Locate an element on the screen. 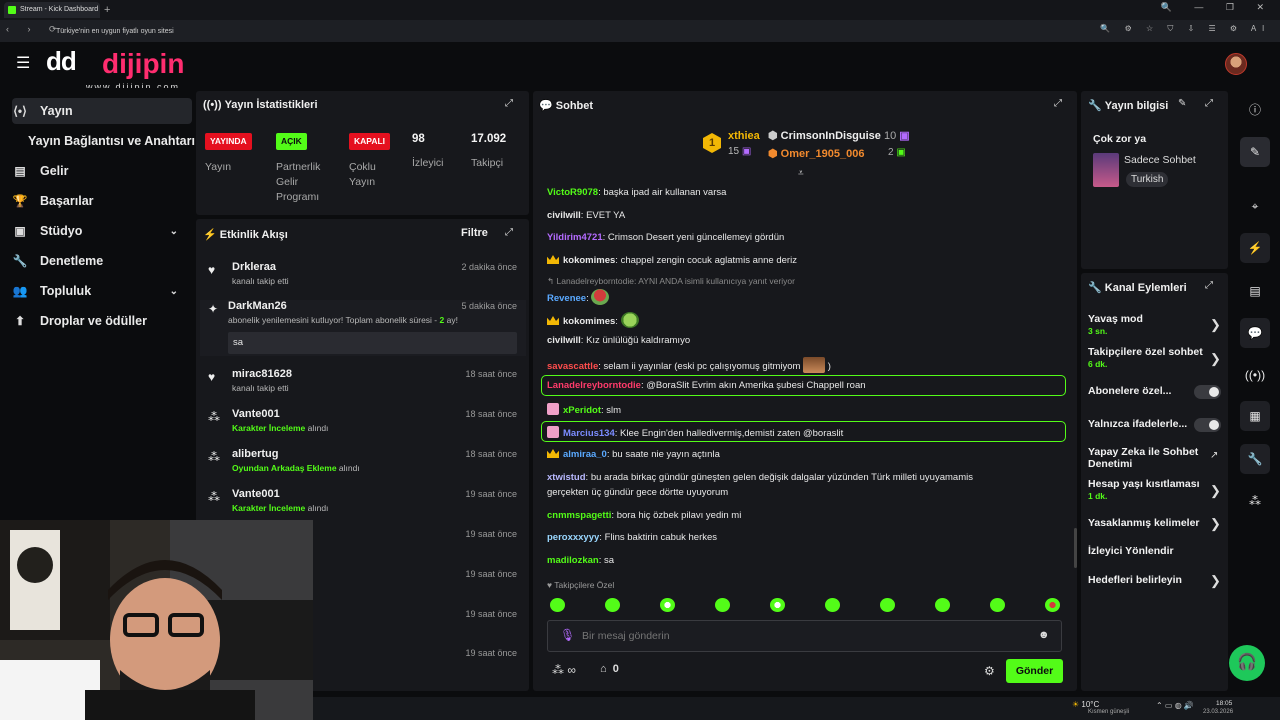 The image size is (1280, 720). ai-moderation-action: Yapay Zeka ile Sohbet Denetimi is located at coordinates (1143, 458).